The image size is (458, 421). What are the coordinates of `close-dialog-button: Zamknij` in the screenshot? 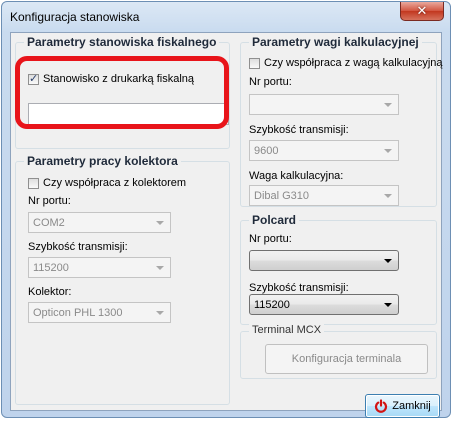 It's located at (402, 406).